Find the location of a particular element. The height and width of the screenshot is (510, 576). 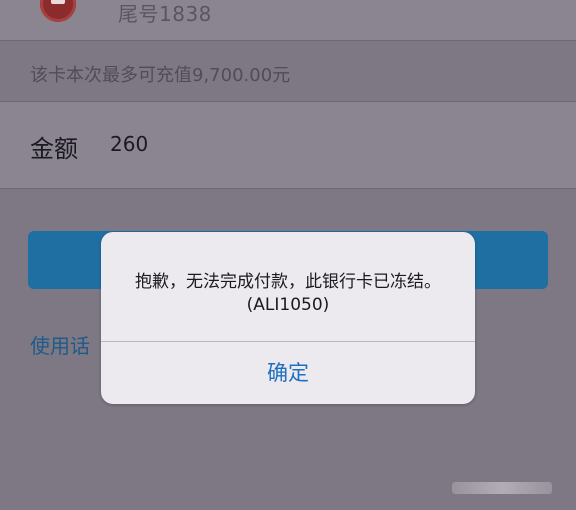

watermark is located at coordinates (502, 488).